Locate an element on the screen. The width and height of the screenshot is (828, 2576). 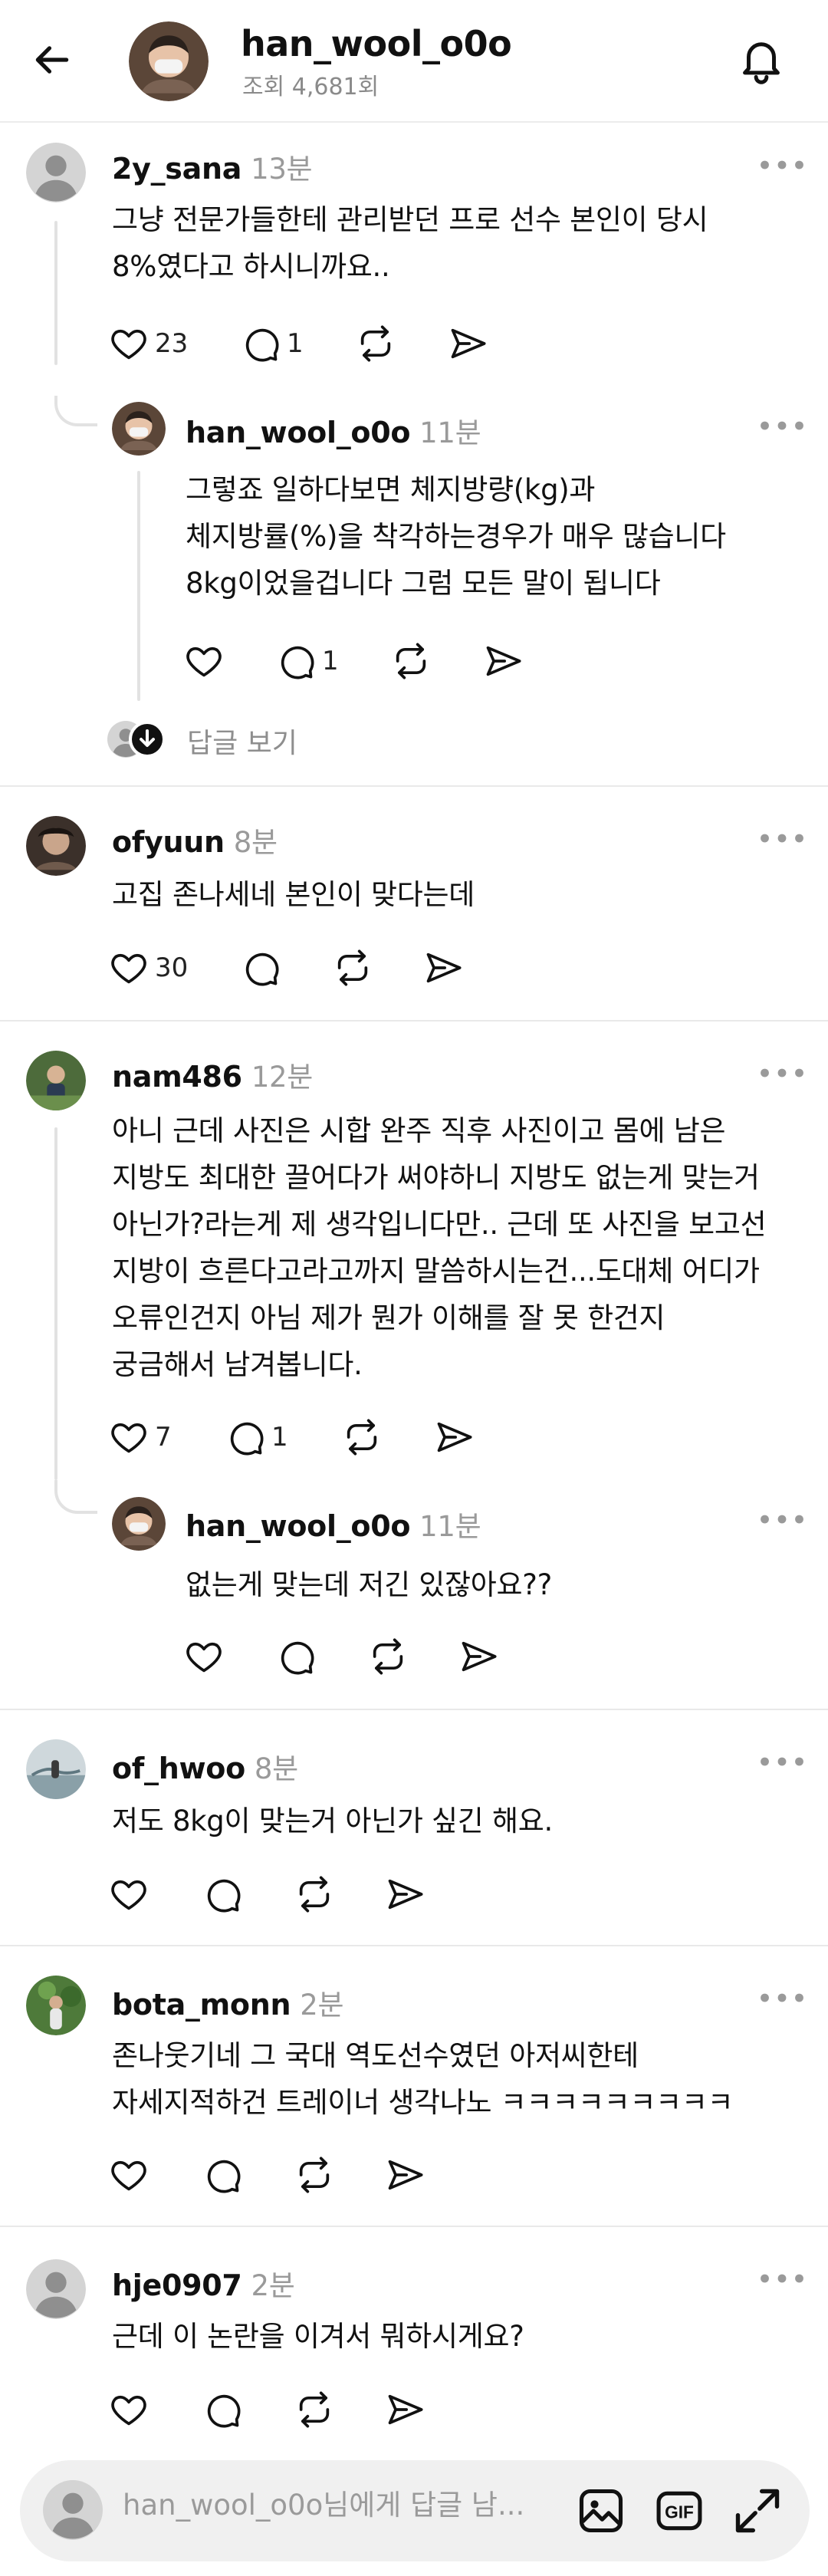
like-button: 7 is located at coordinates (141, 1437).